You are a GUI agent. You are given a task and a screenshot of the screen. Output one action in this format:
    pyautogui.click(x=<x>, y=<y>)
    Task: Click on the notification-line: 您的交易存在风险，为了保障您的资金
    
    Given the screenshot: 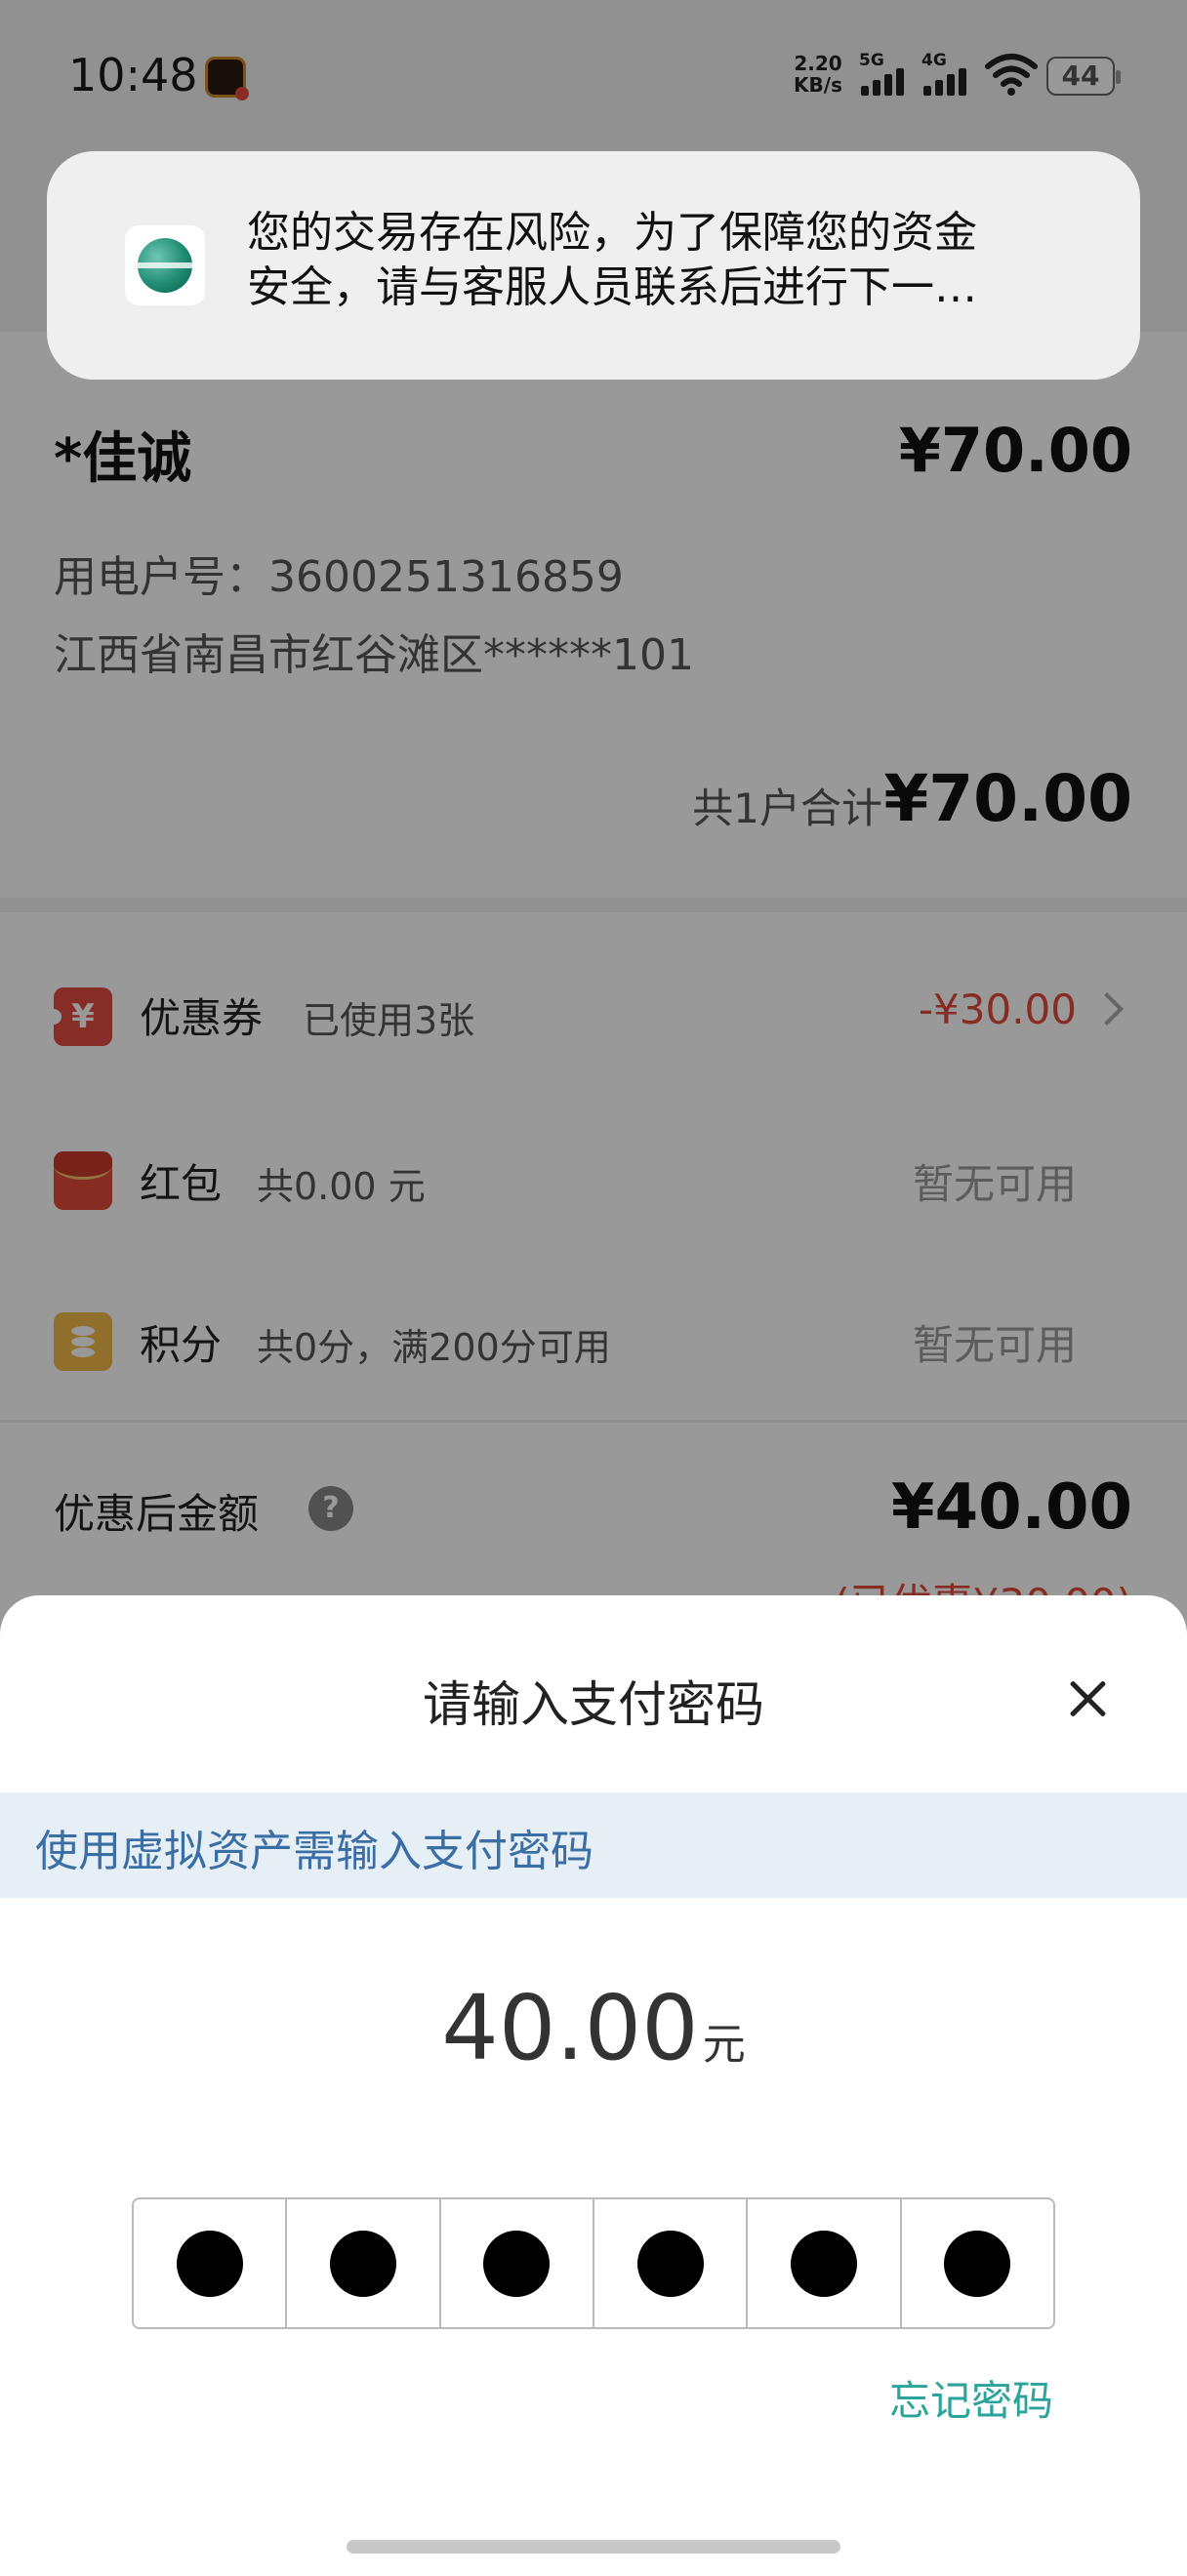 What is the action you would take?
    pyautogui.click(x=612, y=233)
    